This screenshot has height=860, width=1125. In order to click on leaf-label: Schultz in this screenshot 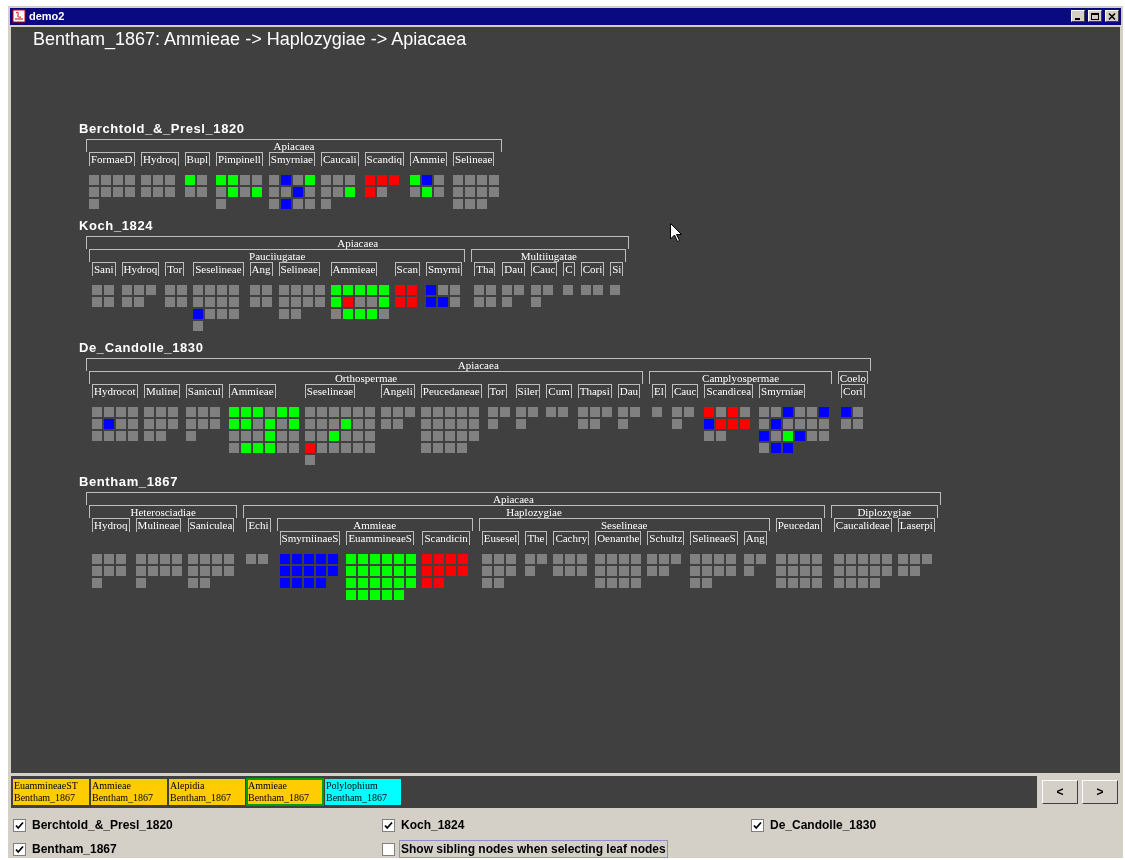, I will do `click(666, 537)`.